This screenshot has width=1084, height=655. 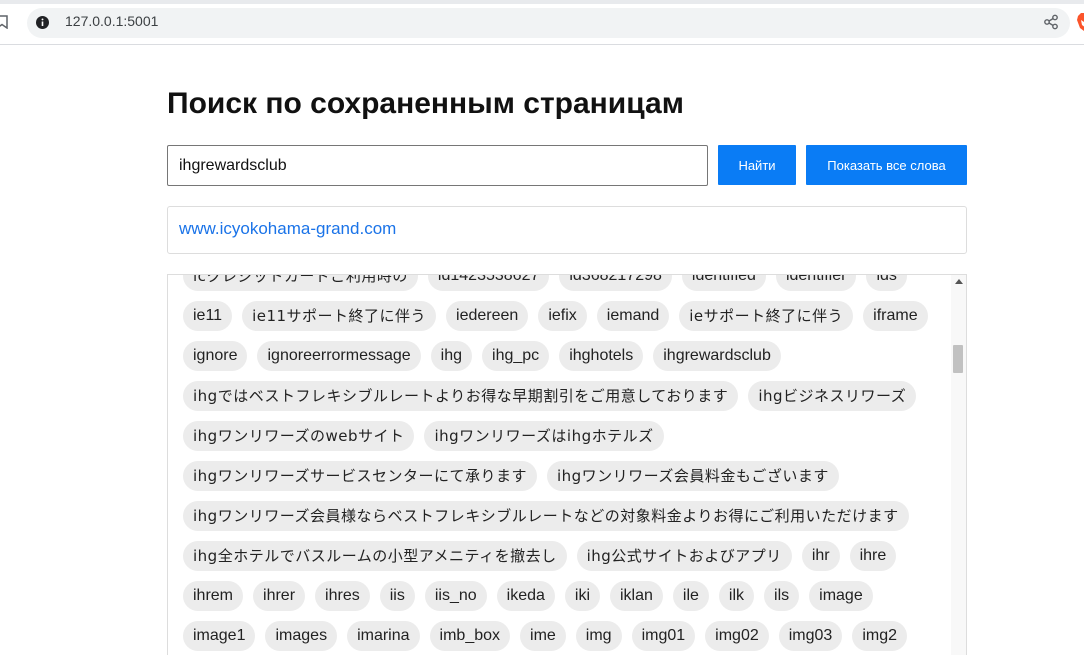 I want to click on word-row: ihgワンリワーズのwebサイト ihgワンリワーズはihgホテルズ, so click(x=559, y=436).